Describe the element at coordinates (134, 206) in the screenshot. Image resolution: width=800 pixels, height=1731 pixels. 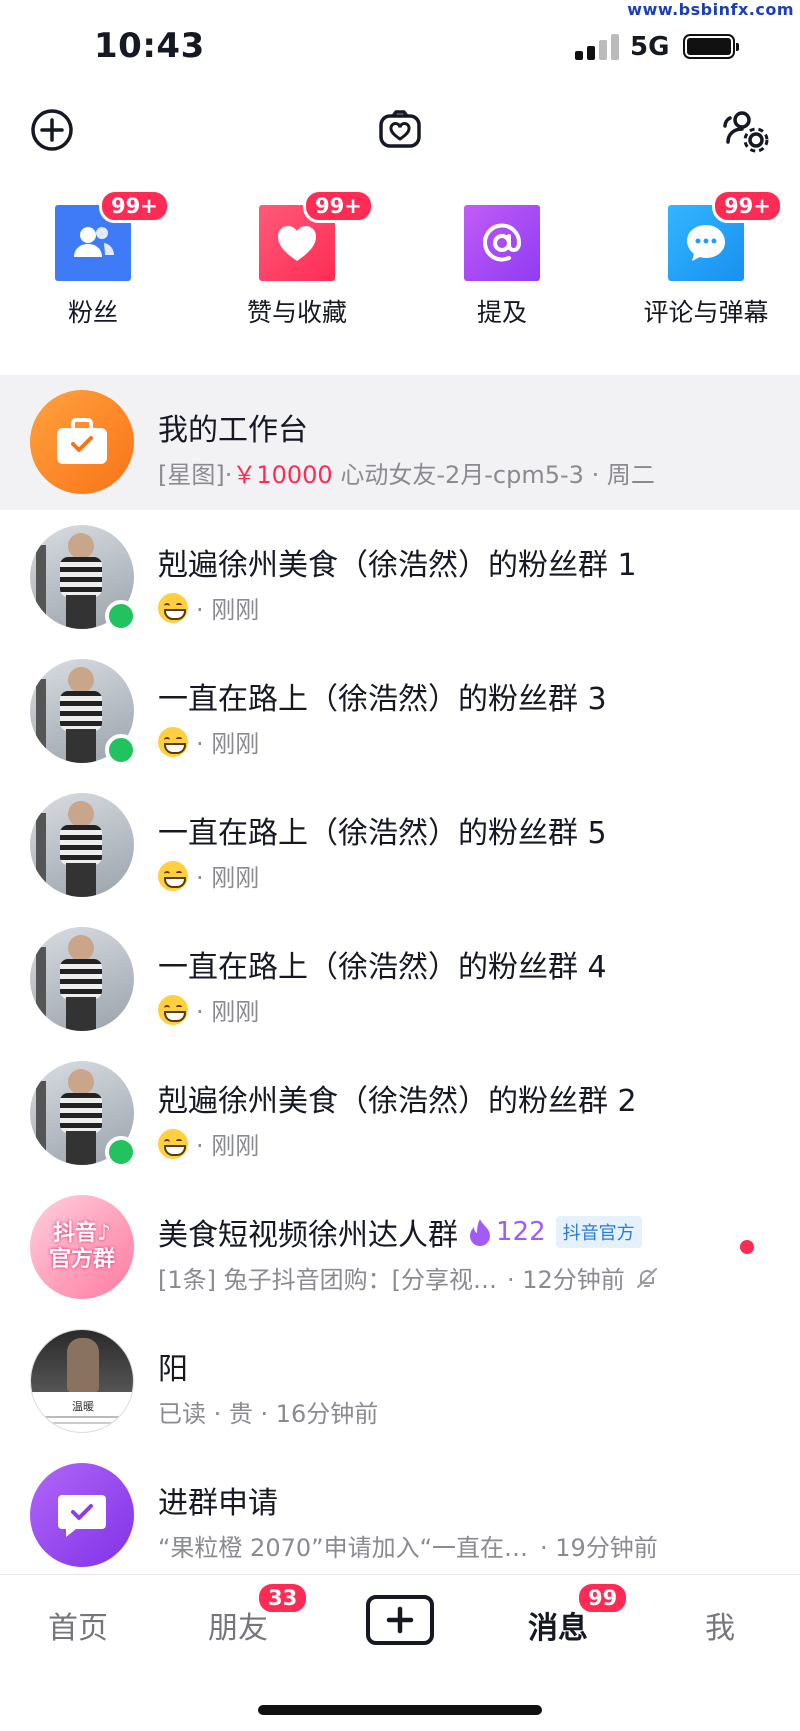
I see `badge-fans: 99+` at that location.